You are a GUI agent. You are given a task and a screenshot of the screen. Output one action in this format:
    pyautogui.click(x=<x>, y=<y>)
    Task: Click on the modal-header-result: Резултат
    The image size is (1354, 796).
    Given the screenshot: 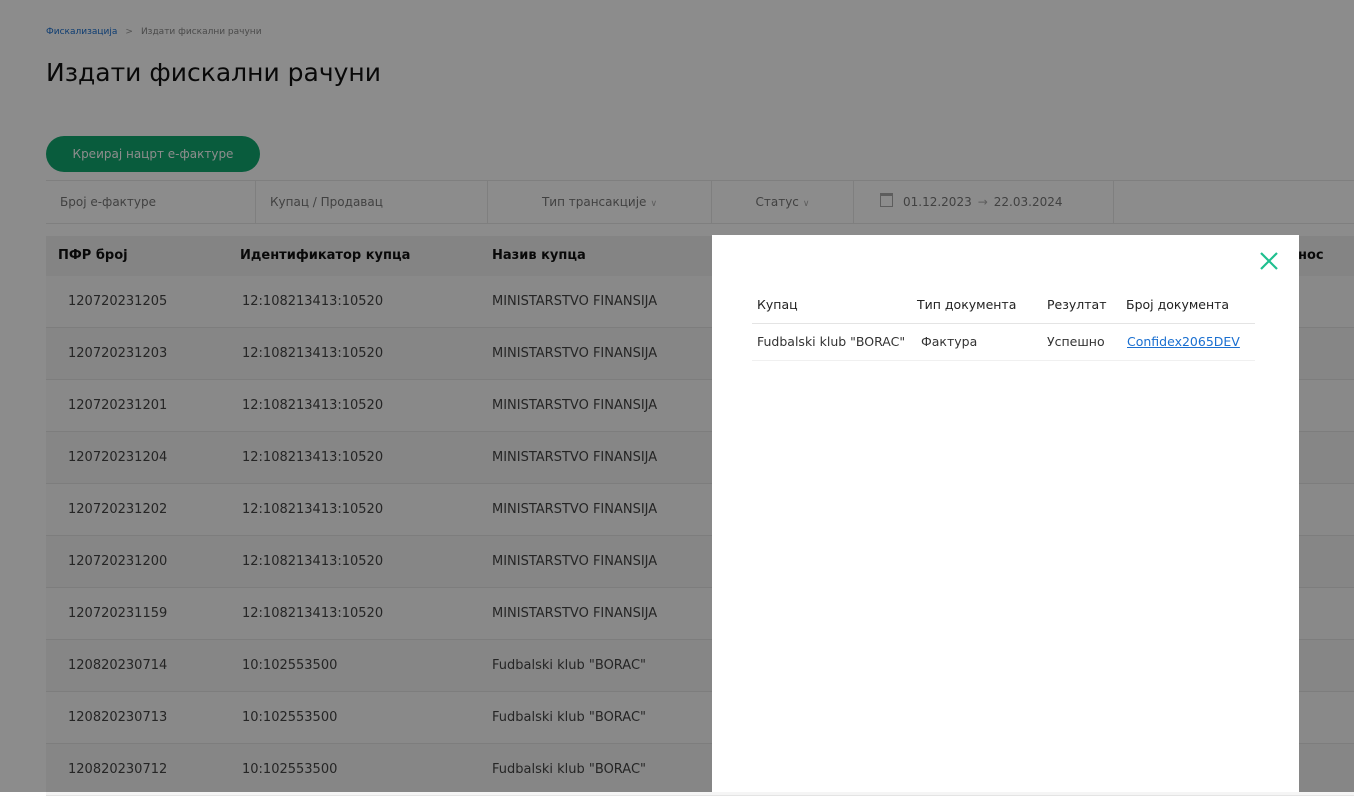 What is the action you would take?
    pyautogui.click(x=1077, y=304)
    